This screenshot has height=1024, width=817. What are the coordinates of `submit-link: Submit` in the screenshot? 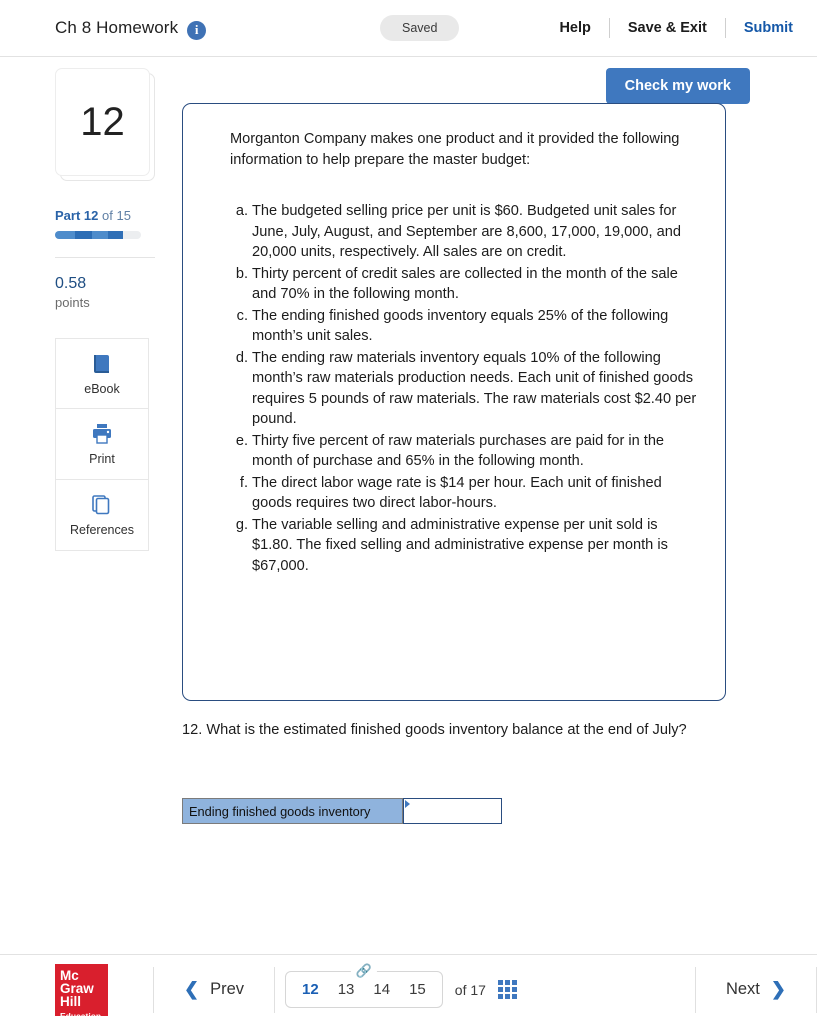 It's located at (759, 28).